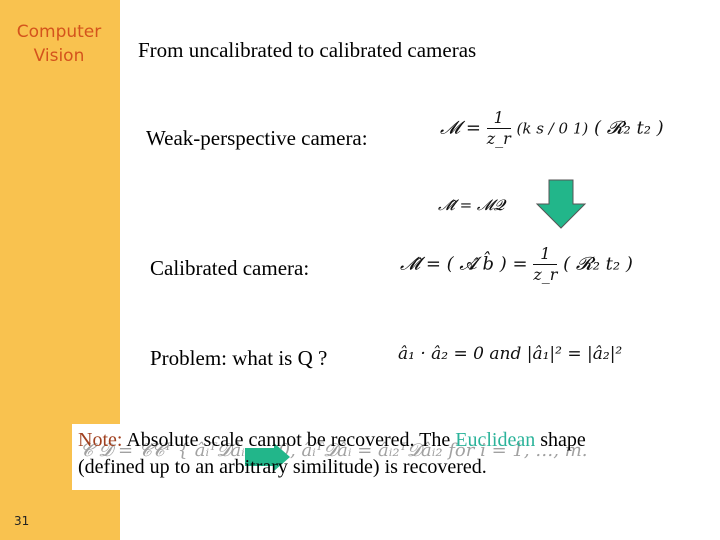 The image size is (720, 540). What do you see at coordinates (59, 56) in the screenshot?
I see `course-title-line2: Vision` at bounding box center [59, 56].